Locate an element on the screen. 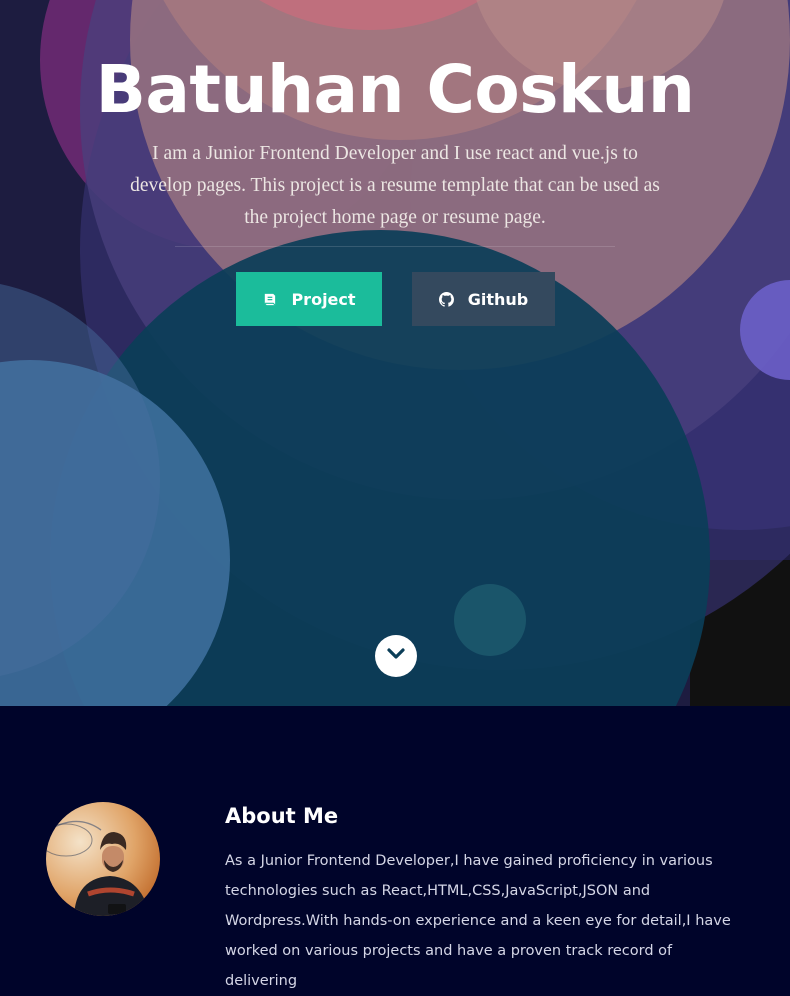 This screenshot has height=996, width=790. project-button: Project is located at coordinates (309, 299).